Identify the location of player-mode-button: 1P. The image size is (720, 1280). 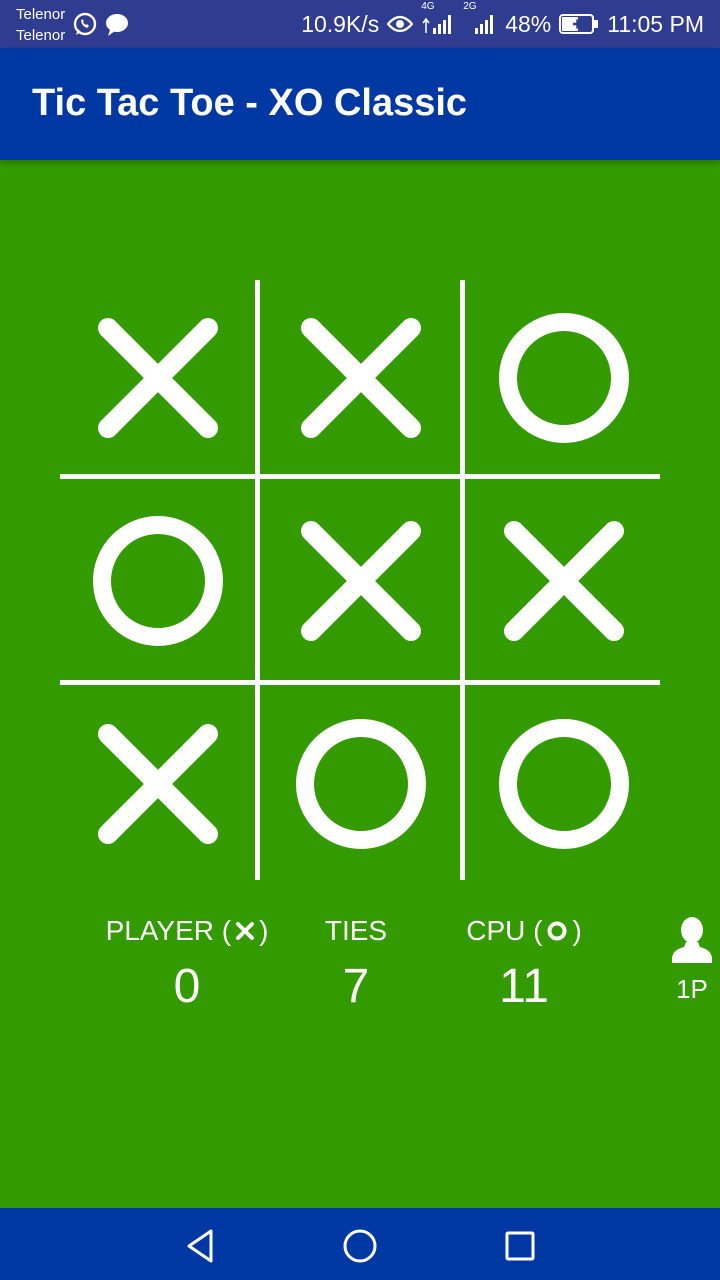
(692, 960).